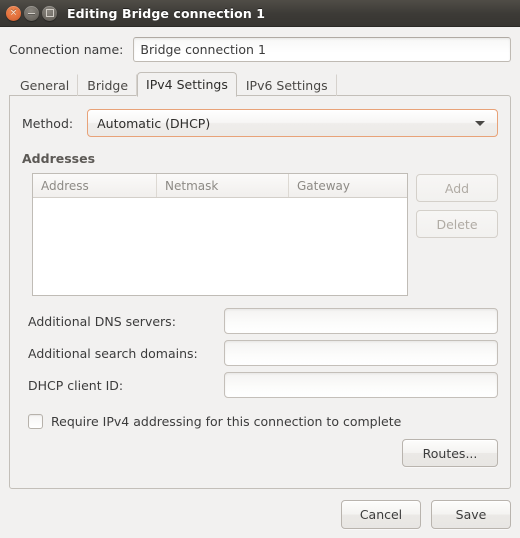 The image size is (520, 538). Describe the element at coordinates (45, 85) in the screenshot. I see `tab-general: General` at that location.